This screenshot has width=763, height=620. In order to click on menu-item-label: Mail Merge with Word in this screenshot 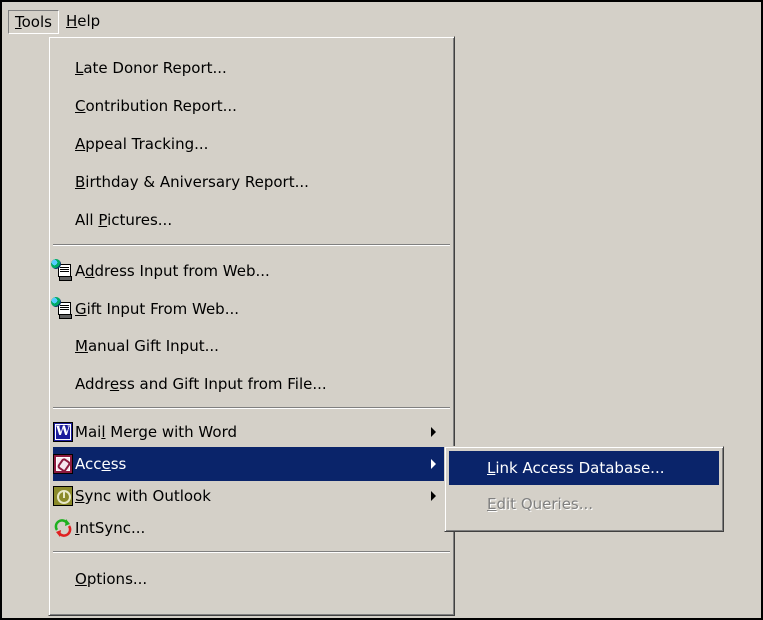, I will do `click(156, 432)`.